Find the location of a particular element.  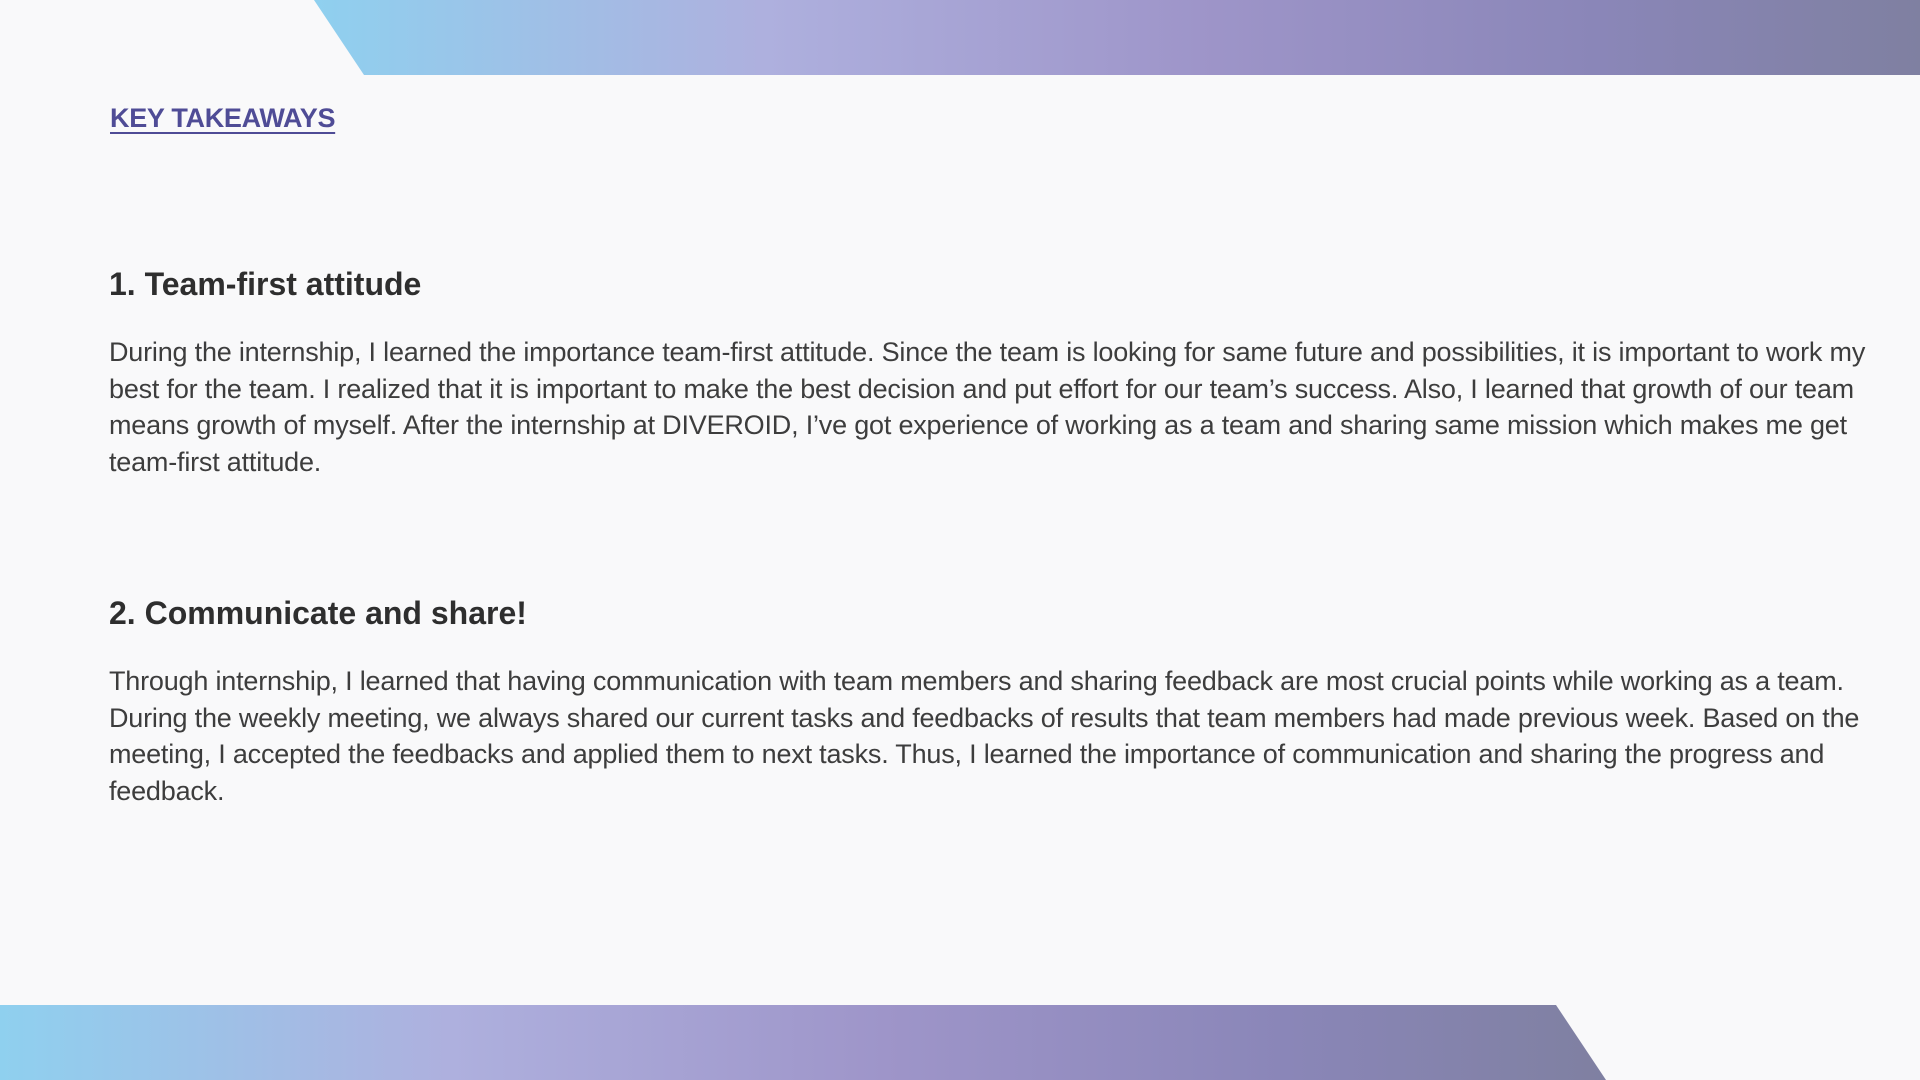

top-decorative-band is located at coordinates (1117, 37).